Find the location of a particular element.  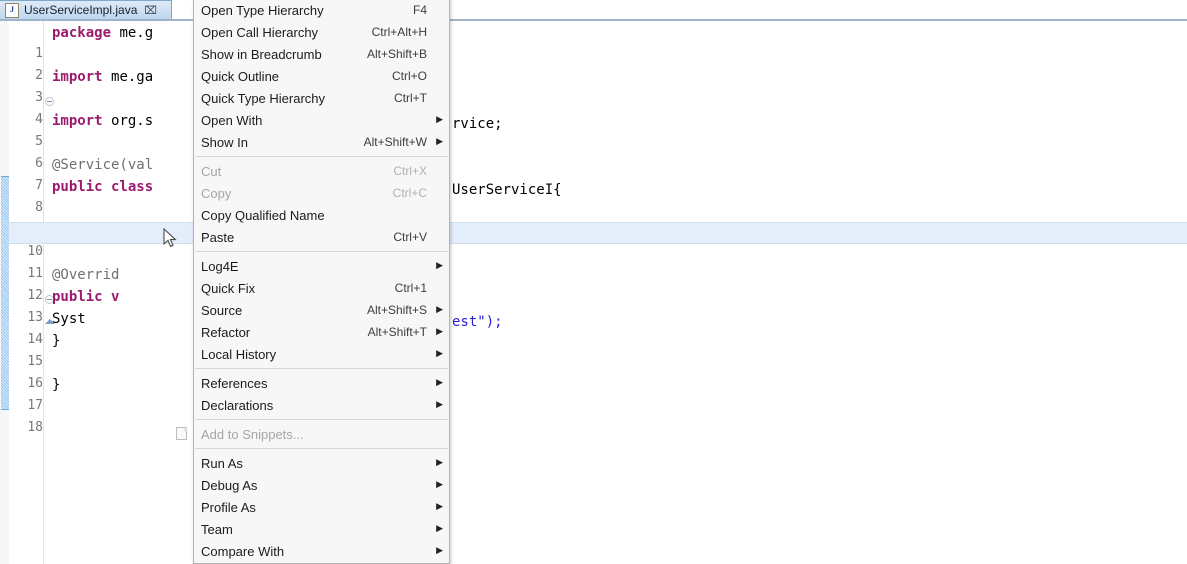

menu-item-label: Local History is located at coordinates (239, 354).